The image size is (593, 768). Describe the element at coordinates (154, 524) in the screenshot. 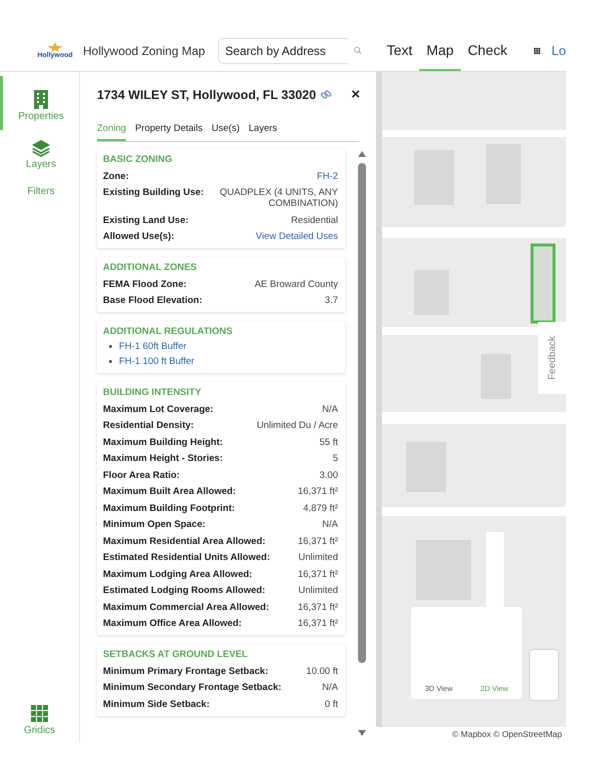

I see `field-label: Minimum Open Space:` at that location.